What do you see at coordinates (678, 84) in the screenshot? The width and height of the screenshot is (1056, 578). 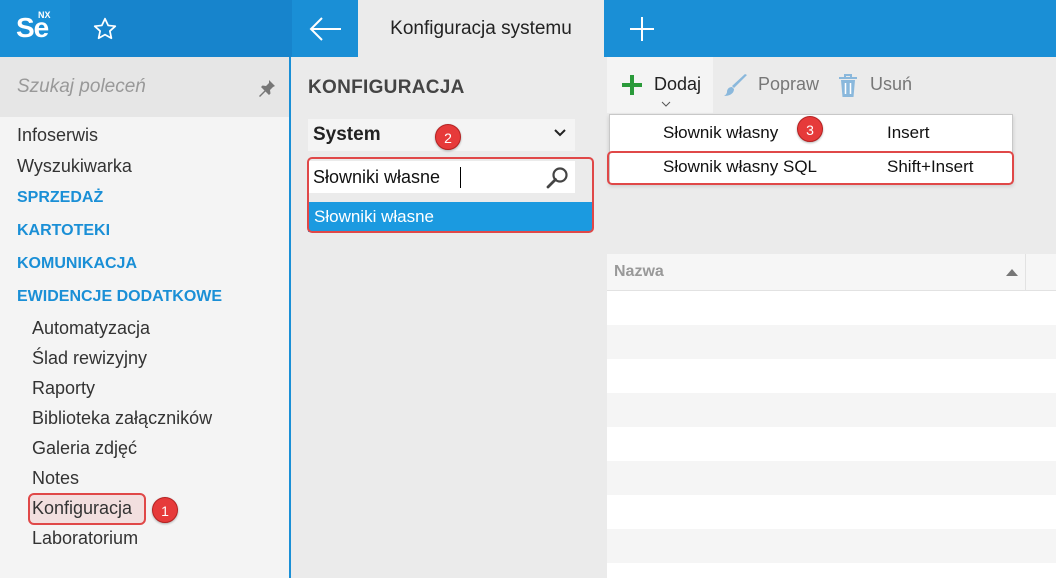 I see `add-button-label: Dodaj` at bounding box center [678, 84].